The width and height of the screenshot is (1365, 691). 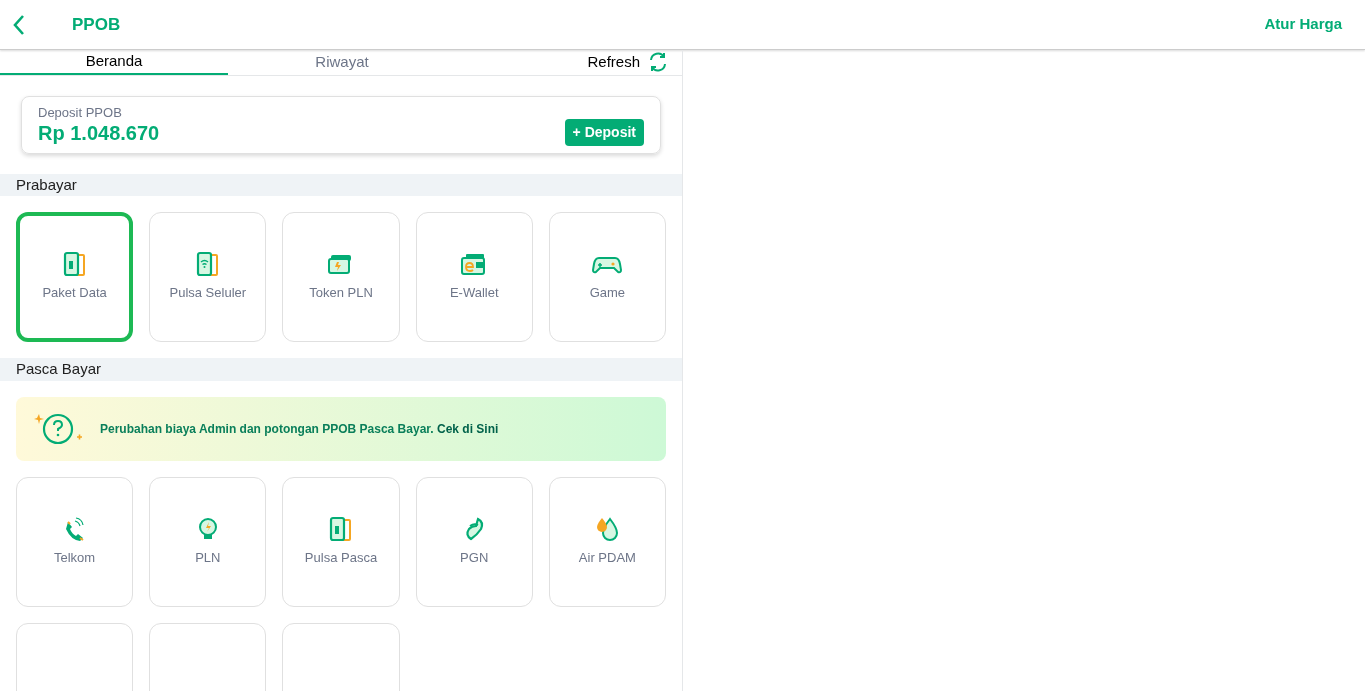 What do you see at coordinates (341, 277) in the screenshot?
I see `category-tile: Token PLN` at bounding box center [341, 277].